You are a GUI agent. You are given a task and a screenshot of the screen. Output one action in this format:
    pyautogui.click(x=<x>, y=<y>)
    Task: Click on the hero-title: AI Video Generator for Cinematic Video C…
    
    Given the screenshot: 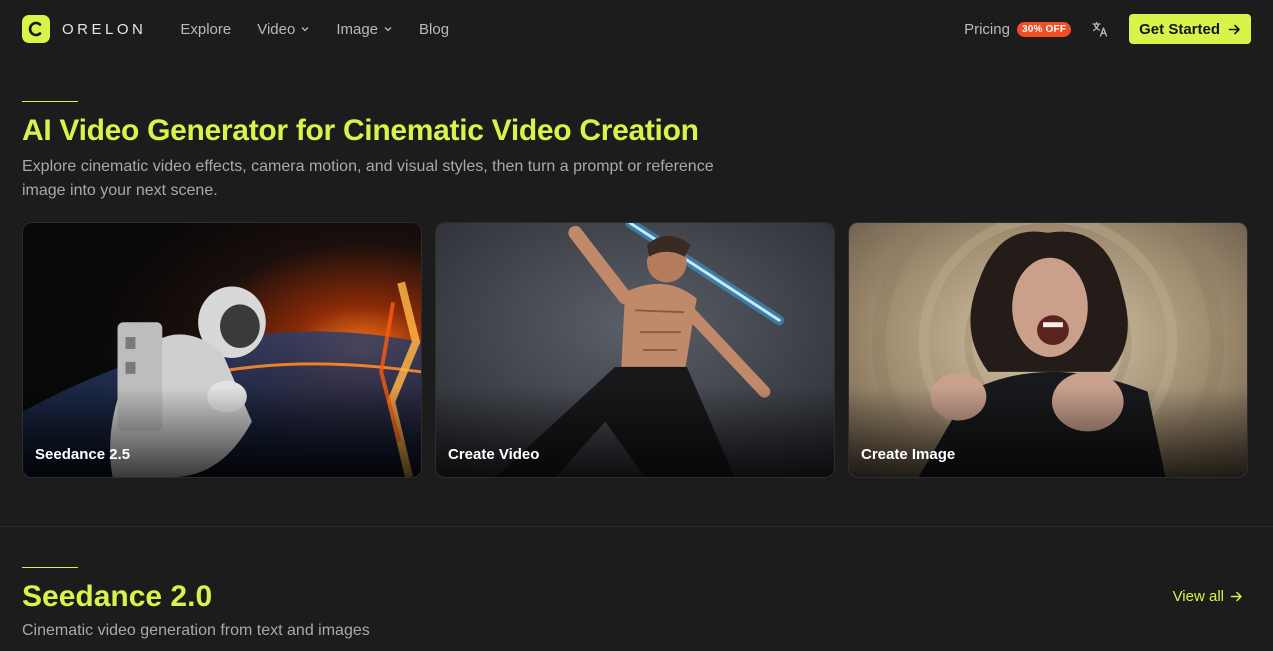 What is the action you would take?
    pyautogui.click(x=360, y=130)
    